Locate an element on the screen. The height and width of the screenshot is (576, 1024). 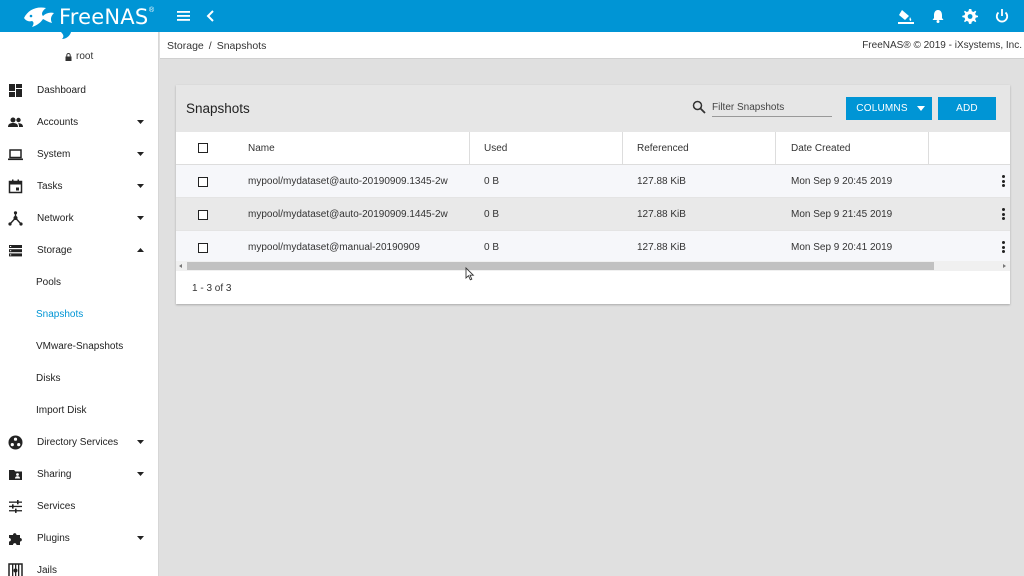
sidebar-item-services: Services is located at coordinates (79, 506).